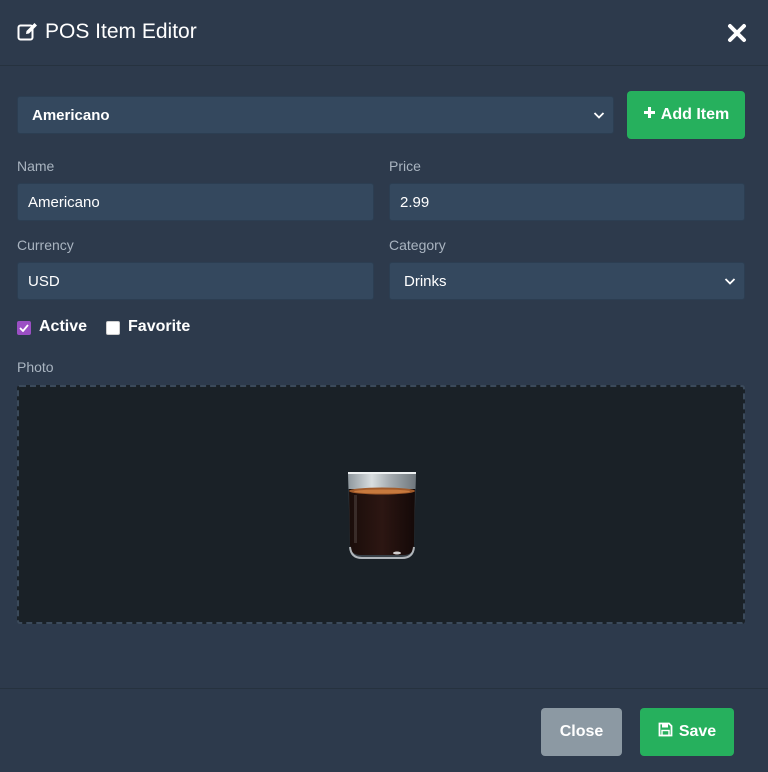 The height and width of the screenshot is (772, 768). I want to click on close-button: Close, so click(581, 732).